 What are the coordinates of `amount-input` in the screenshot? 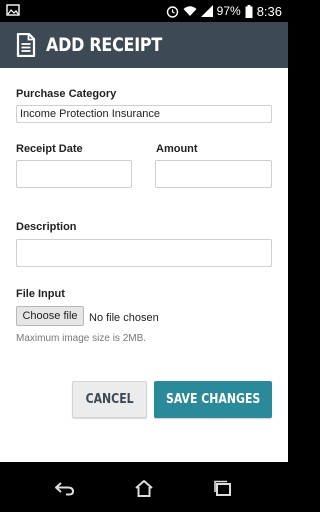 It's located at (213, 174).